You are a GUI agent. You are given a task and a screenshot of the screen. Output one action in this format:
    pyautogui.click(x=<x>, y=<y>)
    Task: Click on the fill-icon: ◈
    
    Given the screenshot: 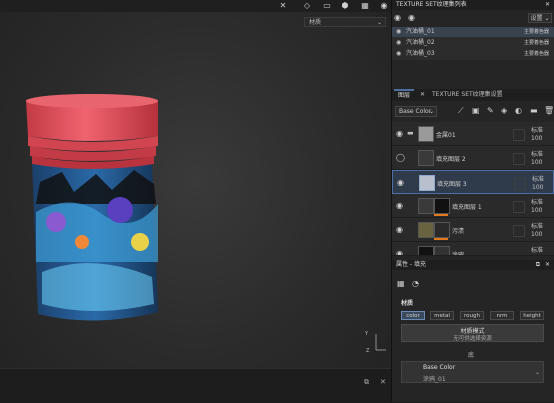 What is the action you would take?
    pyautogui.click(x=504, y=110)
    